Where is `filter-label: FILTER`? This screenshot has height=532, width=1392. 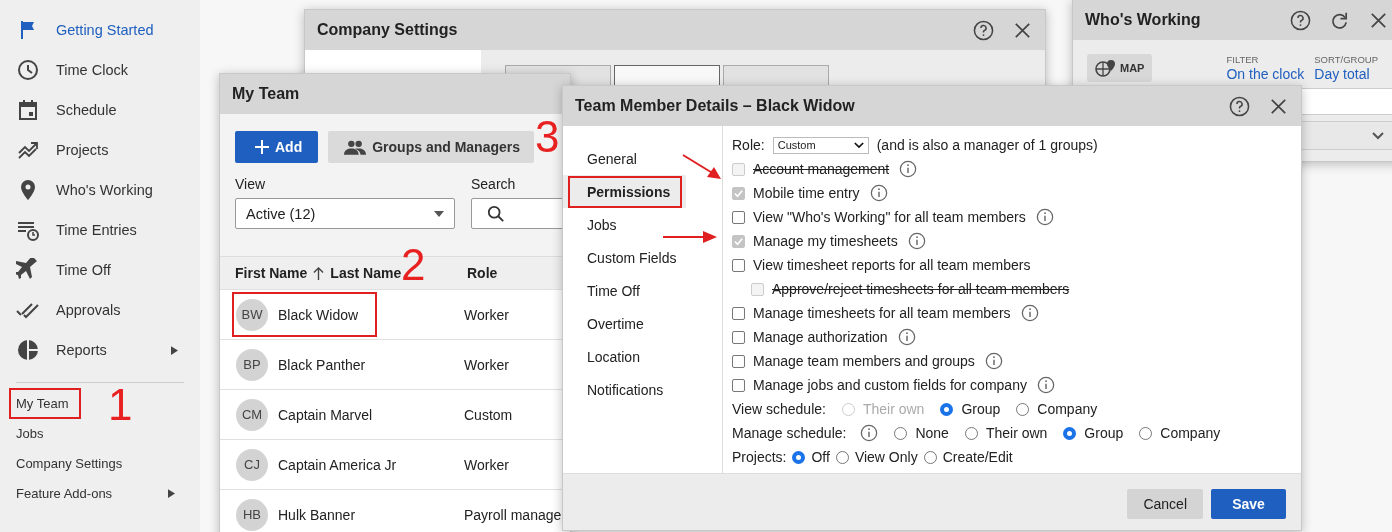 filter-label: FILTER is located at coordinates (1243, 59).